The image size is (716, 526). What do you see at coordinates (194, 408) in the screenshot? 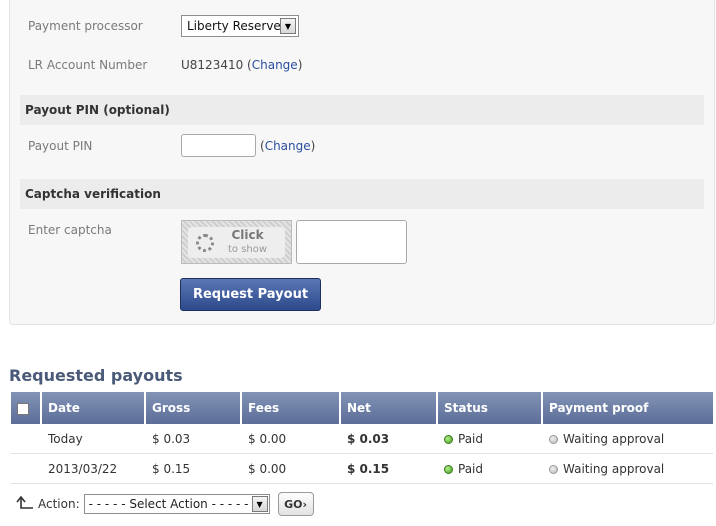
I see `col-gross: Gross` at bounding box center [194, 408].